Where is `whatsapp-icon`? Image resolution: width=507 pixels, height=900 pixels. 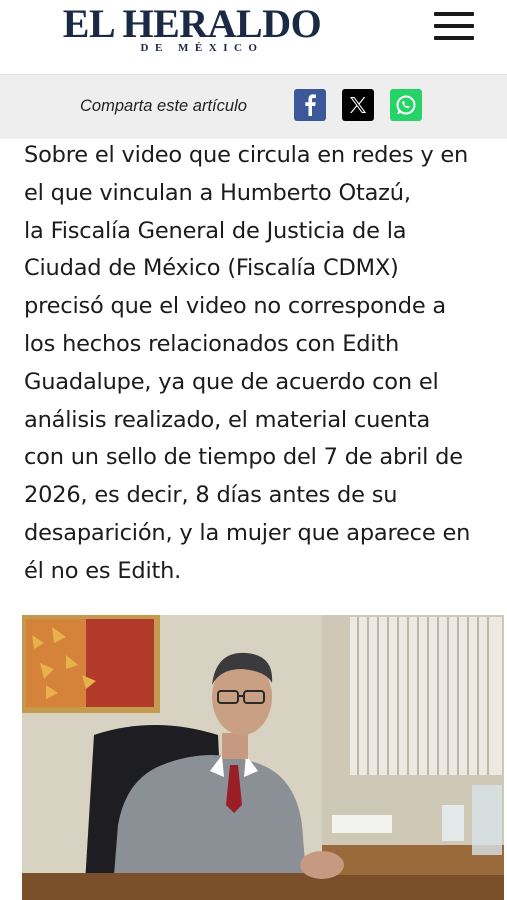 whatsapp-icon is located at coordinates (406, 105).